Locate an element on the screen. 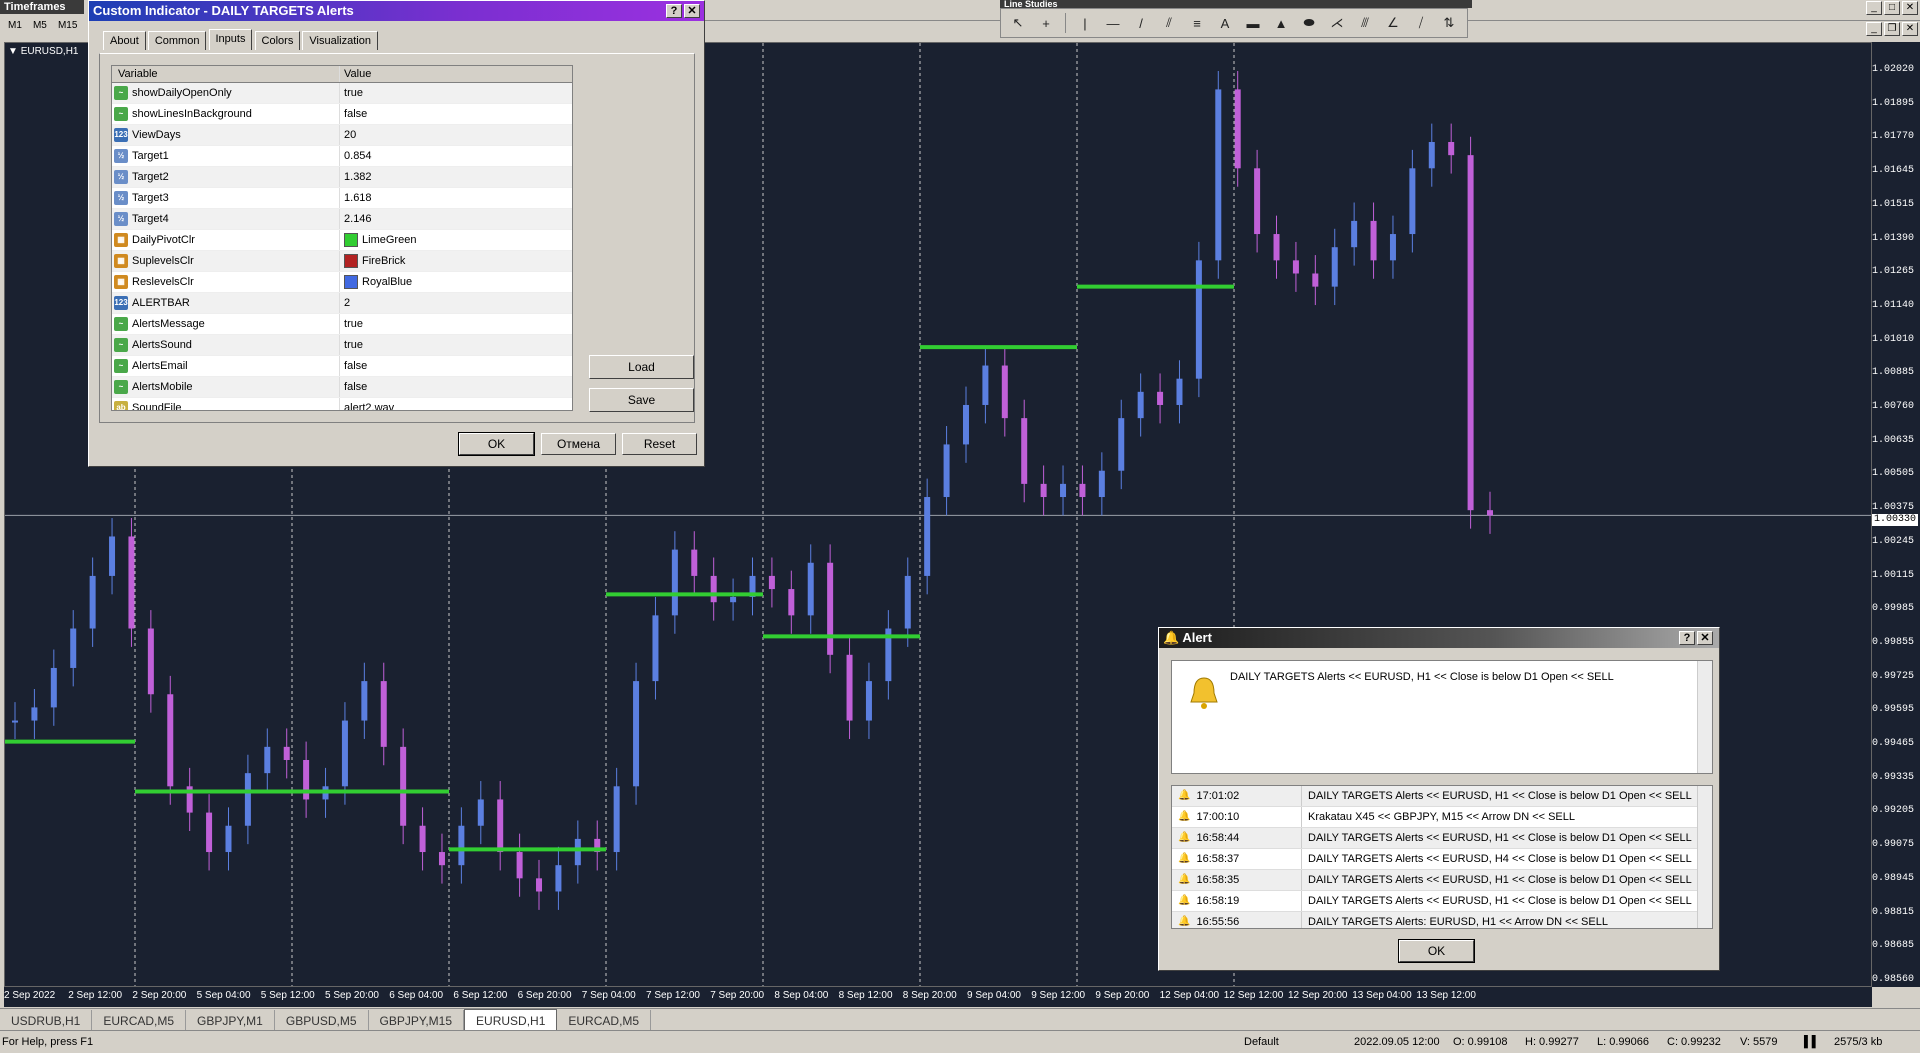 The width and height of the screenshot is (1920, 1053). maximize-icon: □ is located at coordinates (1892, 8).